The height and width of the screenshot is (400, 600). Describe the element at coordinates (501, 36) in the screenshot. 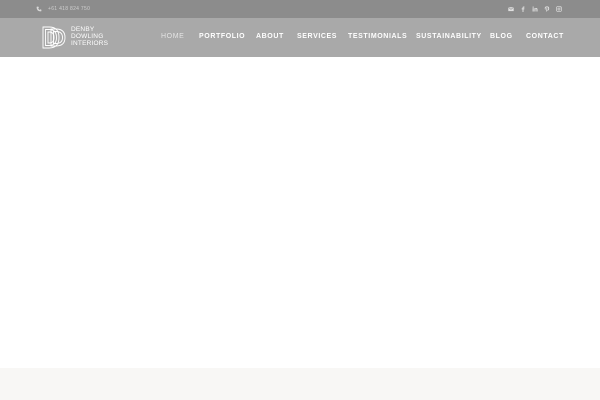

I see `nav-item-blog: BLOG` at that location.